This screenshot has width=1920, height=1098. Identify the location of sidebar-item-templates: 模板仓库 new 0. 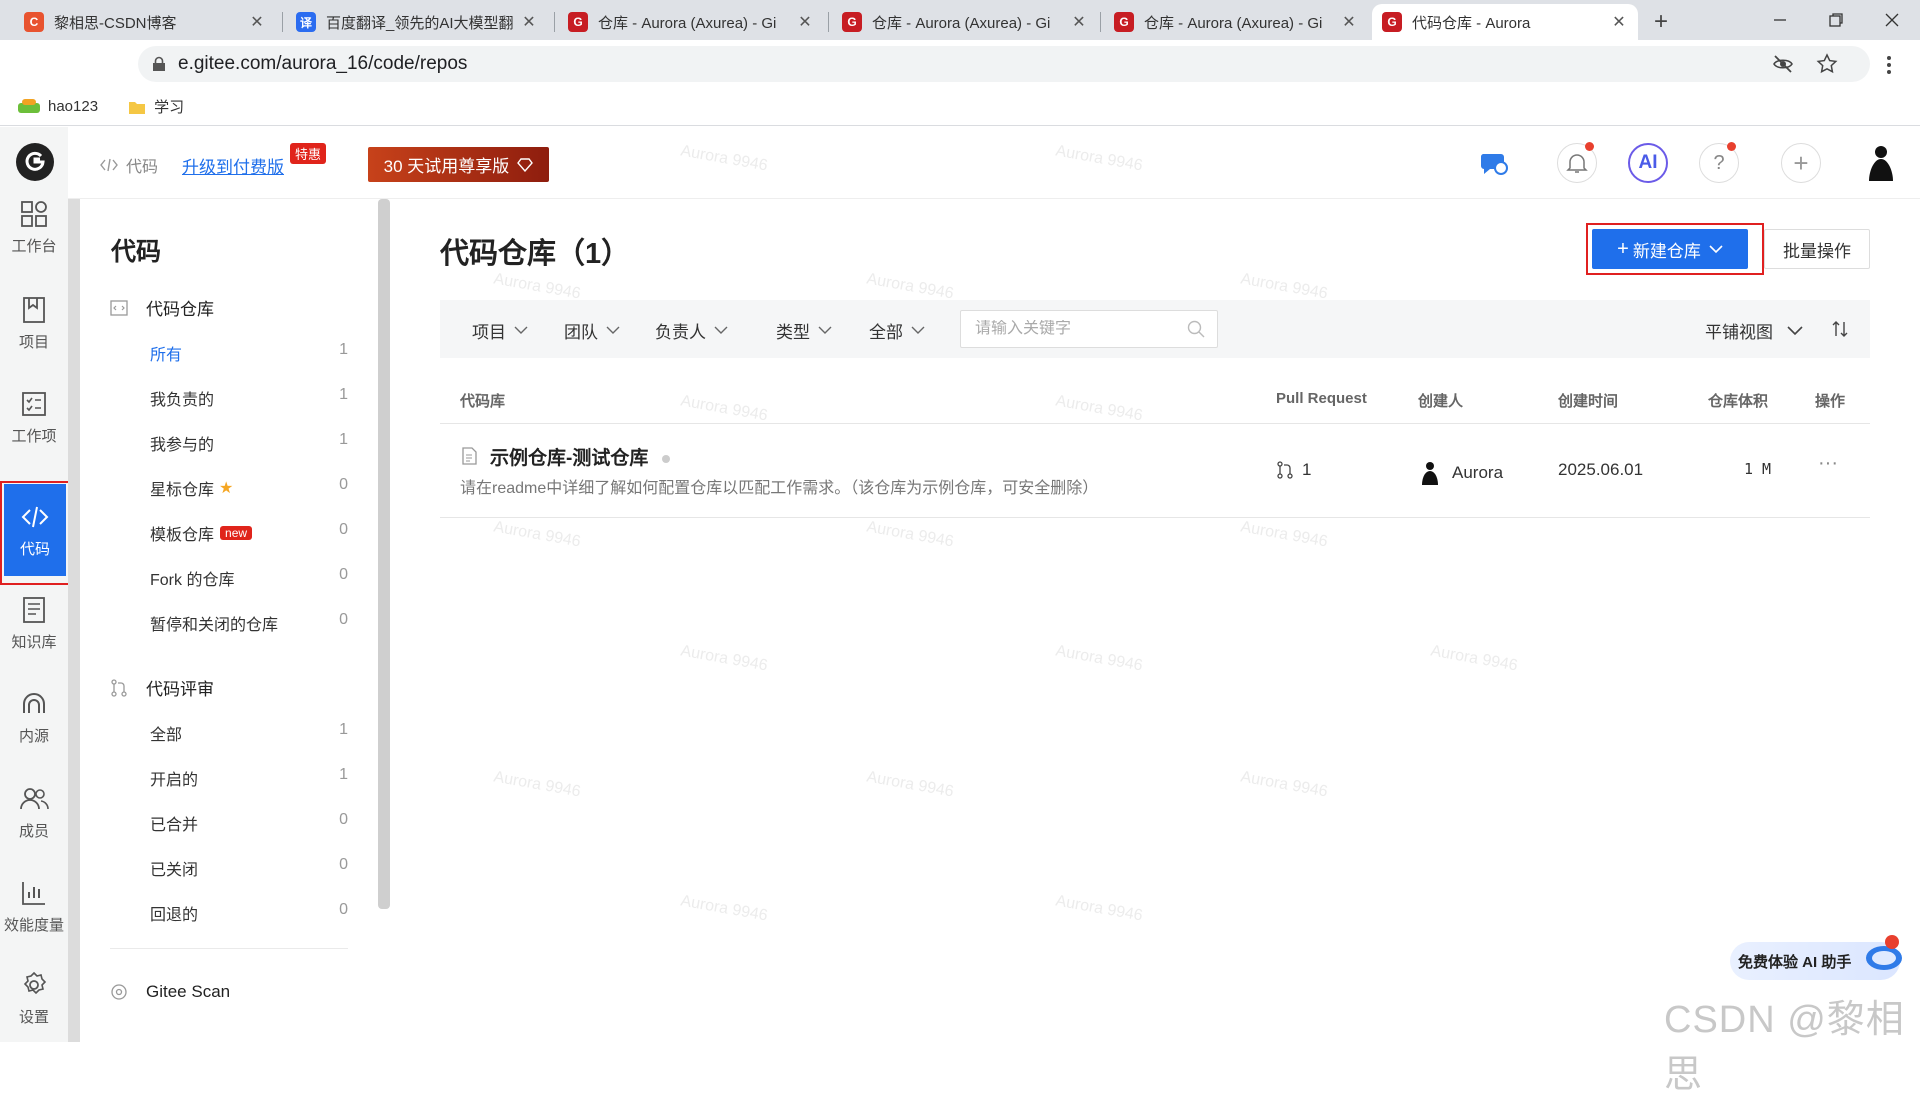
(249, 533).